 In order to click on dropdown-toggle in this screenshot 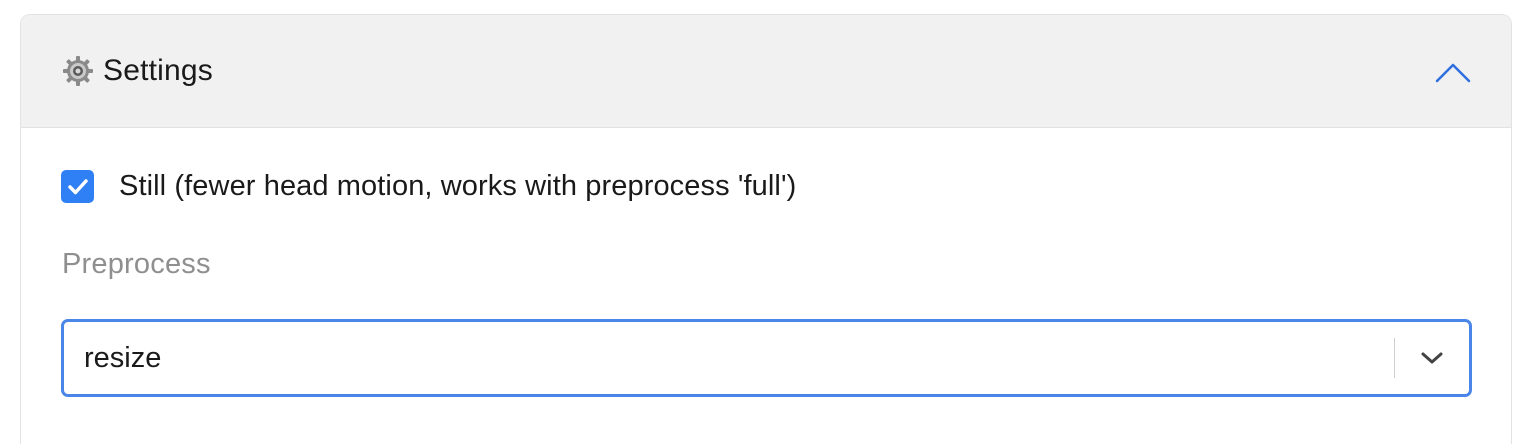, I will do `click(1432, 358)`.